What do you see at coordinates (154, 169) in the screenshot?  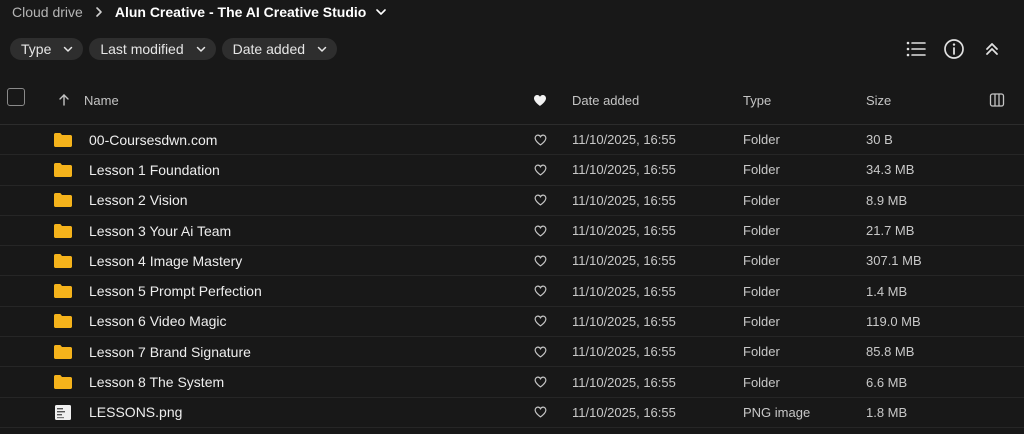 I see `row-name: Lesson 1 Foundation` at bounding box center [154, 169].